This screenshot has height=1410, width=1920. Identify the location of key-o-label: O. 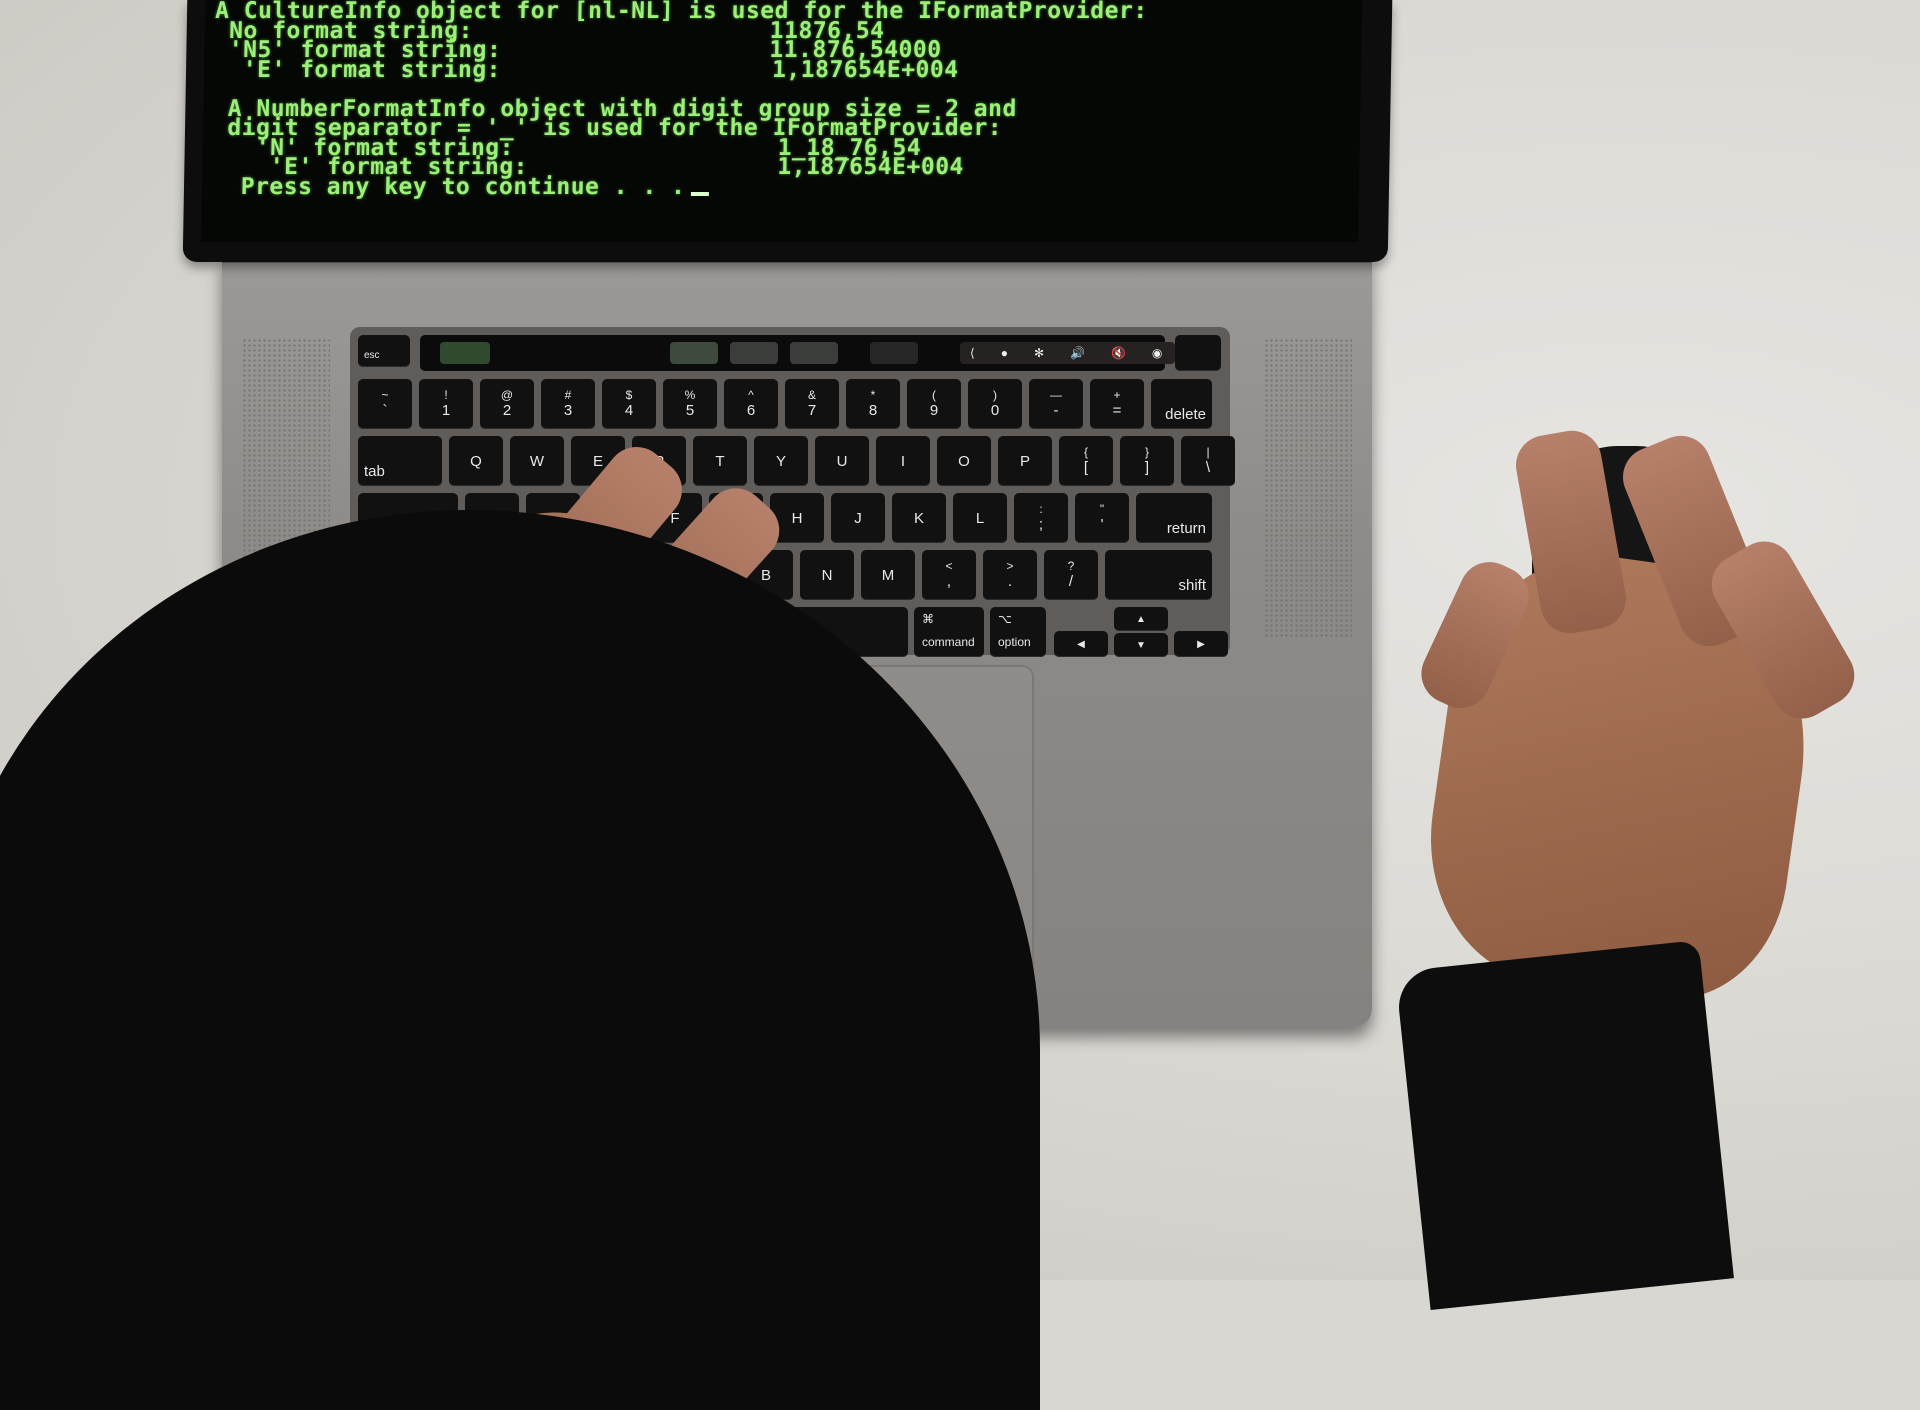
(964, 461).